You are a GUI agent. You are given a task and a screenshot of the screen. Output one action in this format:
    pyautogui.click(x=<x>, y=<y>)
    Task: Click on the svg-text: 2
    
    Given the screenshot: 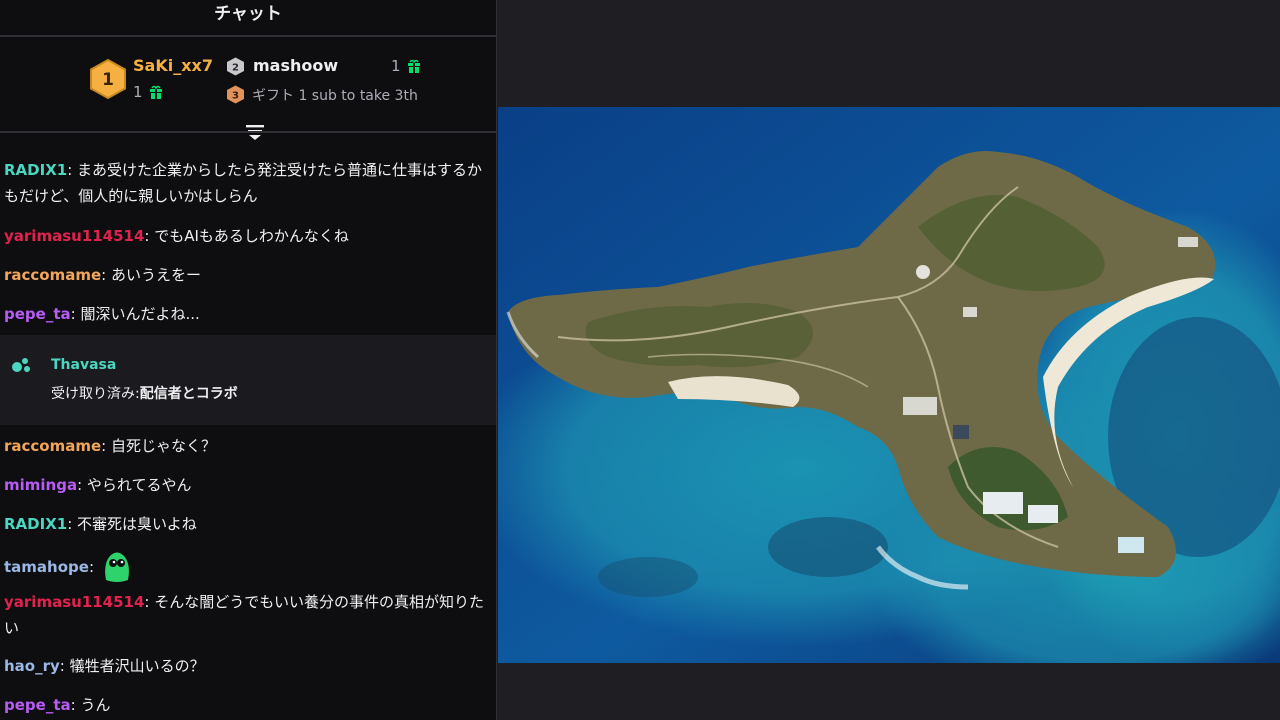 What is the action you would take?
    pyautogui.click(x=235, y=68)
    